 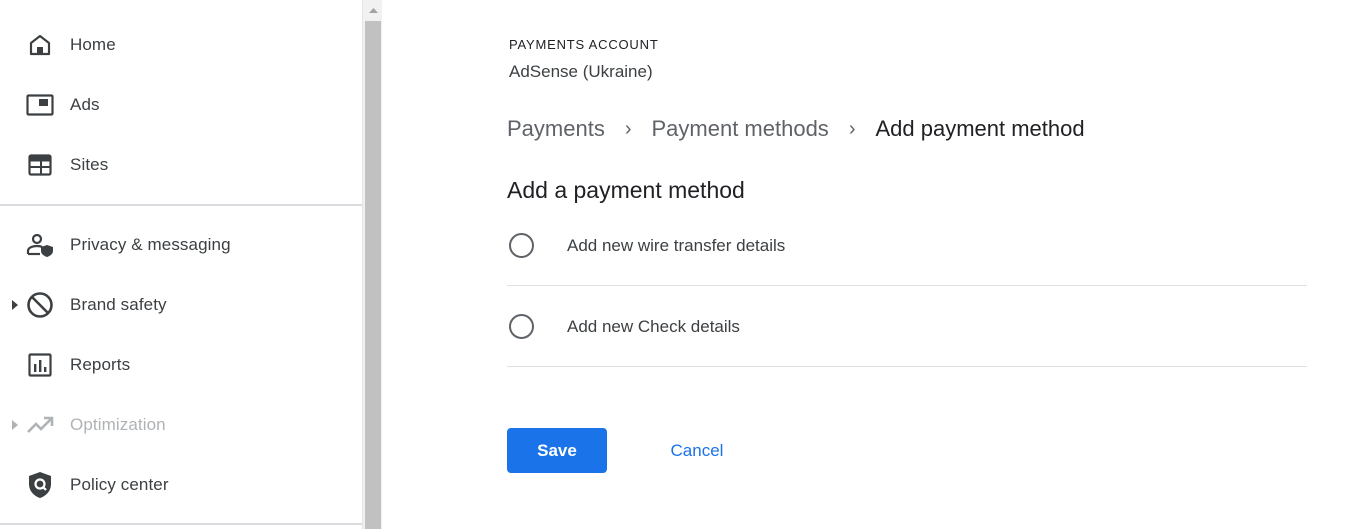 I want to click on cancel-button: Cancel, so click(x=697, y=450).